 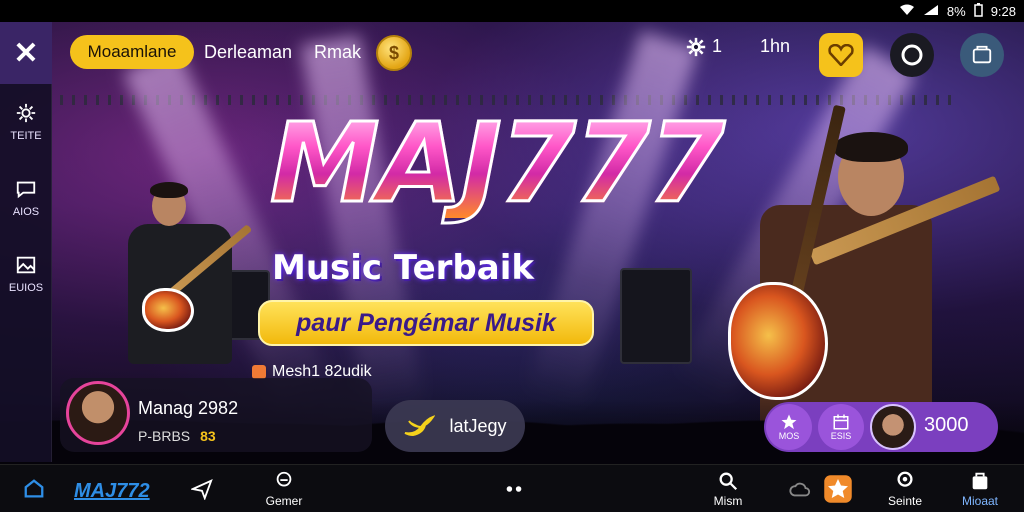 I want to click on top-tab-2: Rmak, so click(x=337, y=52).